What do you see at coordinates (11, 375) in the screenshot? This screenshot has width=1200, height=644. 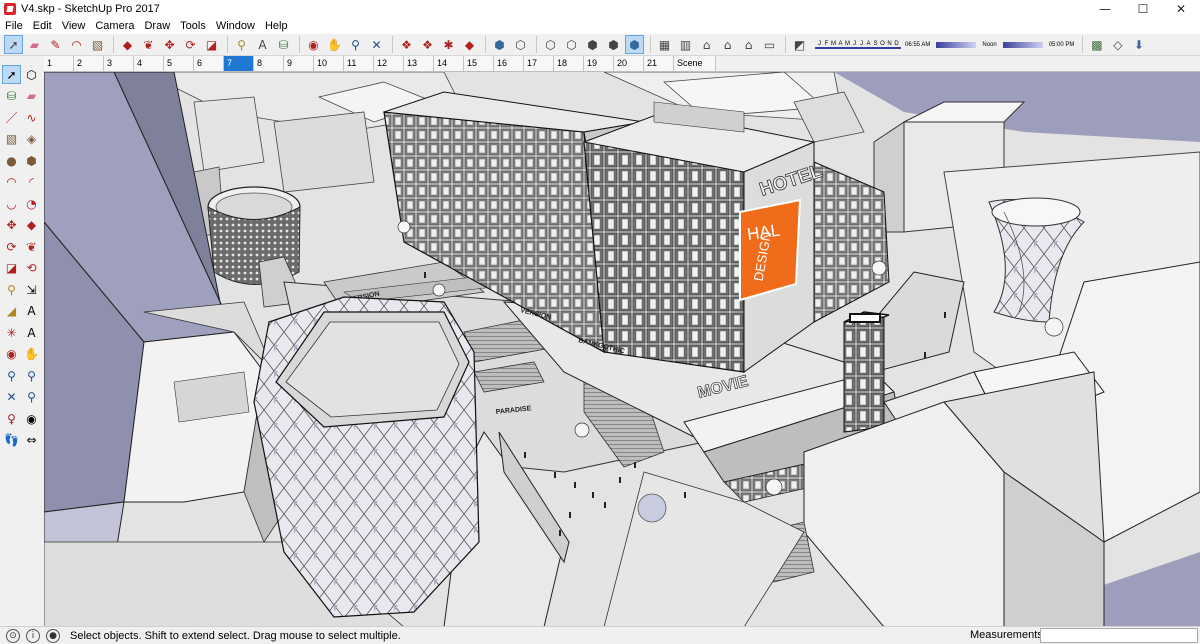 I see `zoom-icon: ⚲` at bounding box center [11, 375].